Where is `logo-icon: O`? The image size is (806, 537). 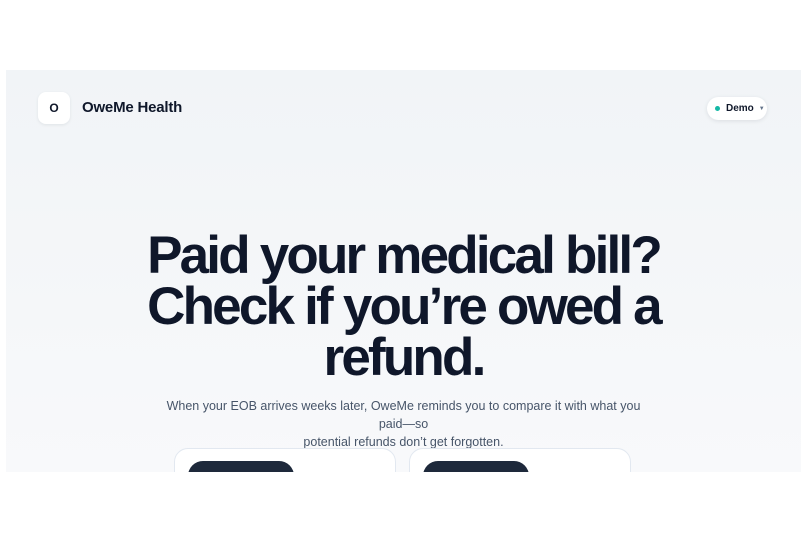 logo-icon: O is located at coordinates (54, 108).